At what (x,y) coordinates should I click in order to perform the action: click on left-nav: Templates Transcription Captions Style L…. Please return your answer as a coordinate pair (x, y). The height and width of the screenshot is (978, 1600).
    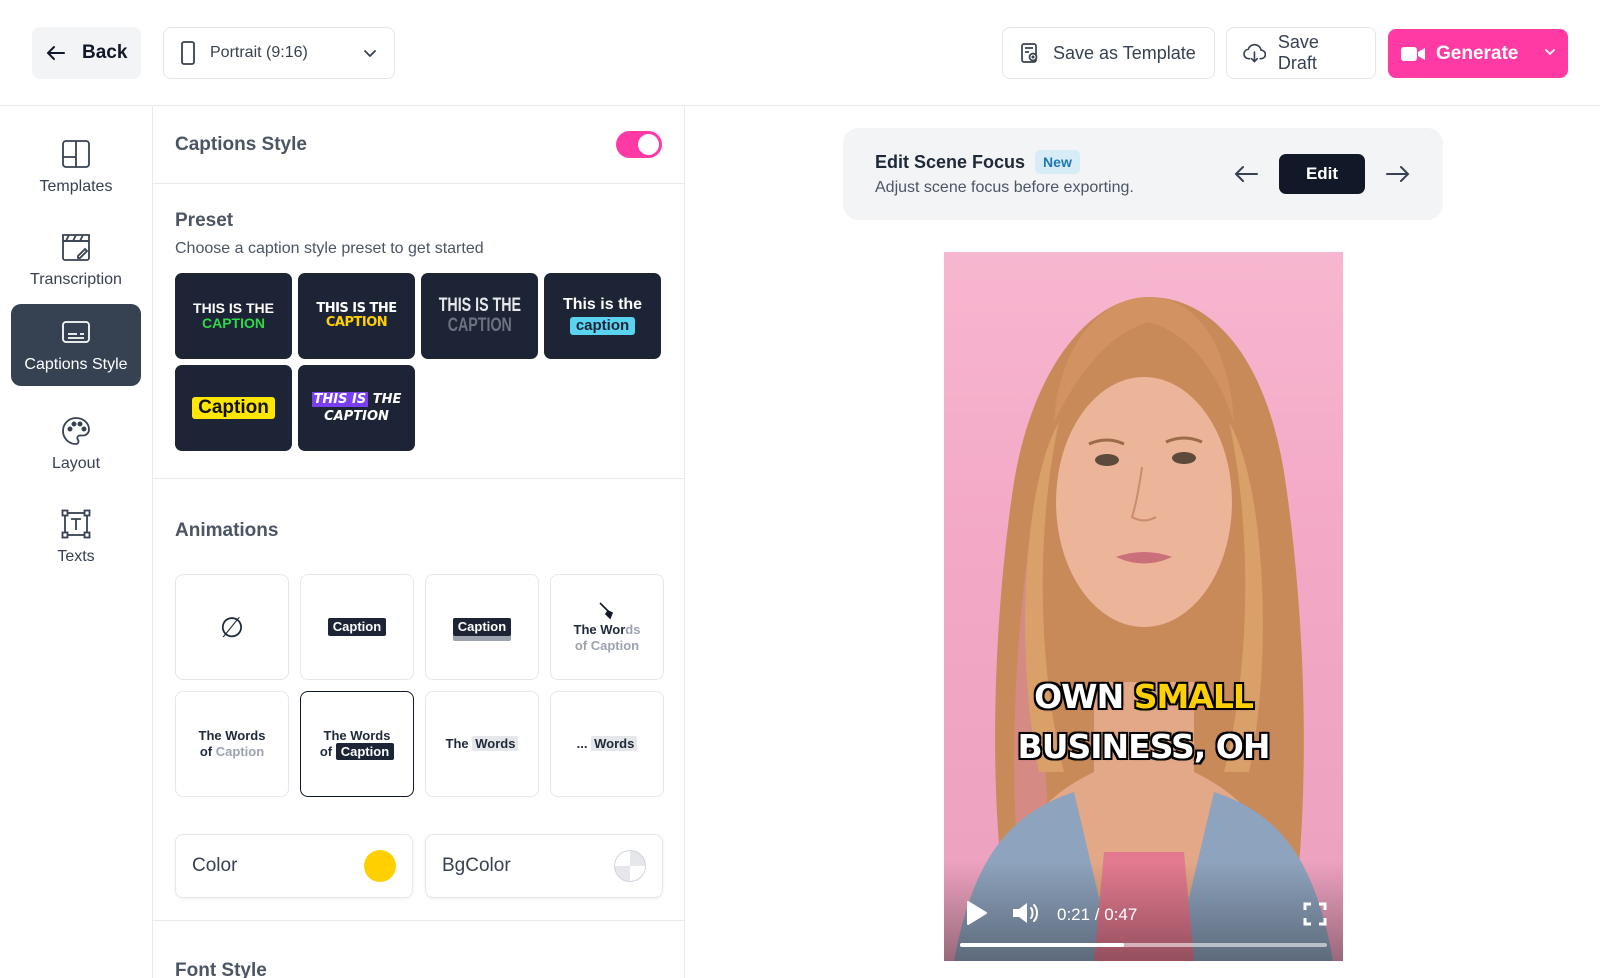
    Looking at the image, I should click on (76, 542).